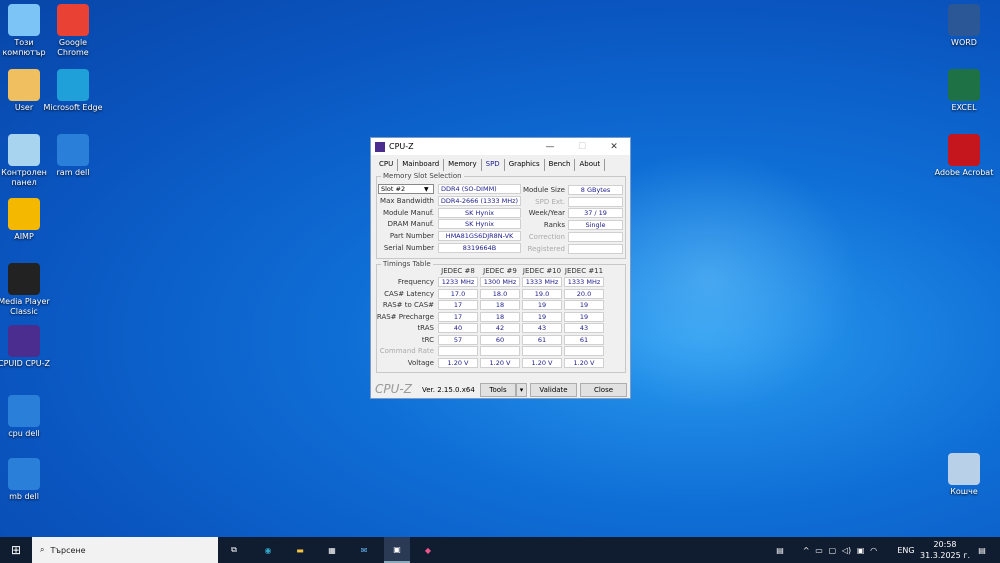 The height and width of the screenshot is (563, 1000). I want to click on tab-about: About, so click(590, 165).